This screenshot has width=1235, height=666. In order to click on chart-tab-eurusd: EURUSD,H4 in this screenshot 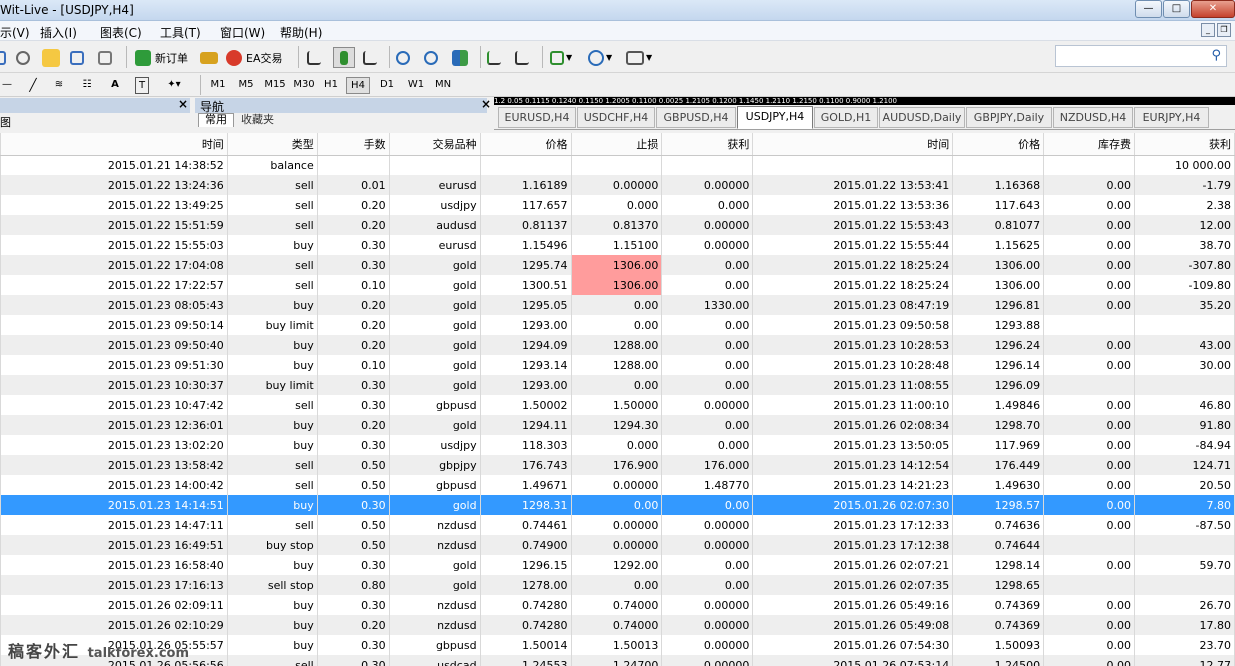, I will do `click(537, 117)`.